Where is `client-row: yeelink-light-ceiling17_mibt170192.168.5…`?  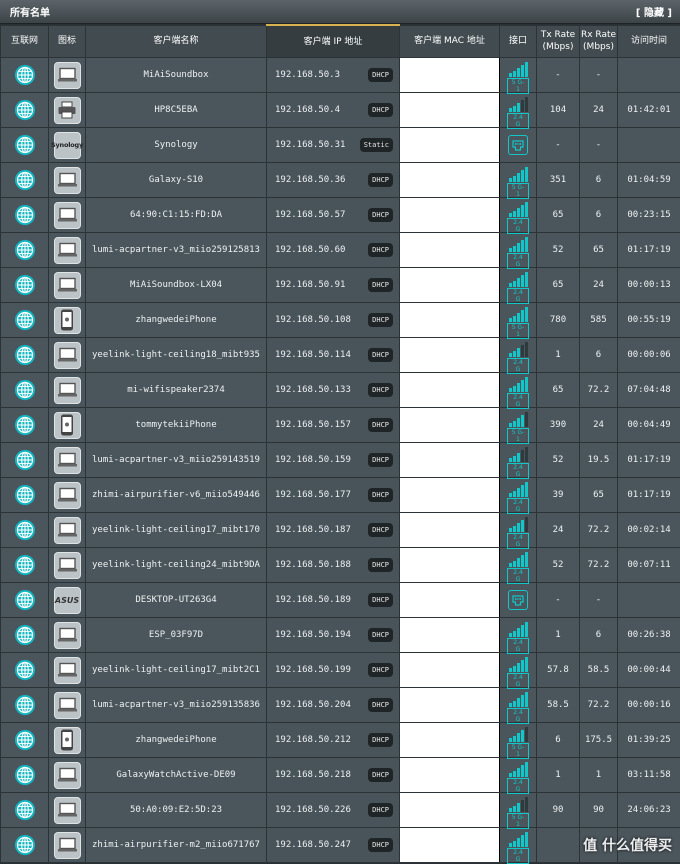 client-row: yeelink-light-ceiling17_mibt170192.168.5… is located at coordinates (340, 530).